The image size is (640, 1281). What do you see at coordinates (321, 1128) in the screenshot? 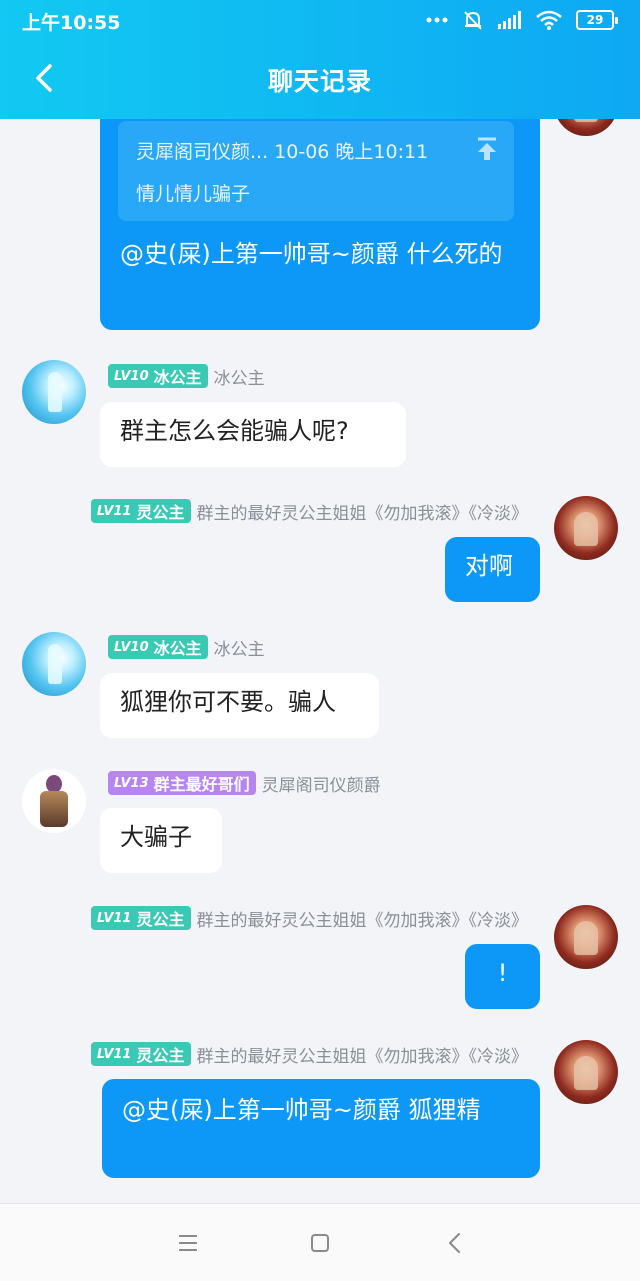
I see `message-bubble: @史(屎)上第一帅哥~颜爵 狐狸精` at bounding box center [321, 1128].